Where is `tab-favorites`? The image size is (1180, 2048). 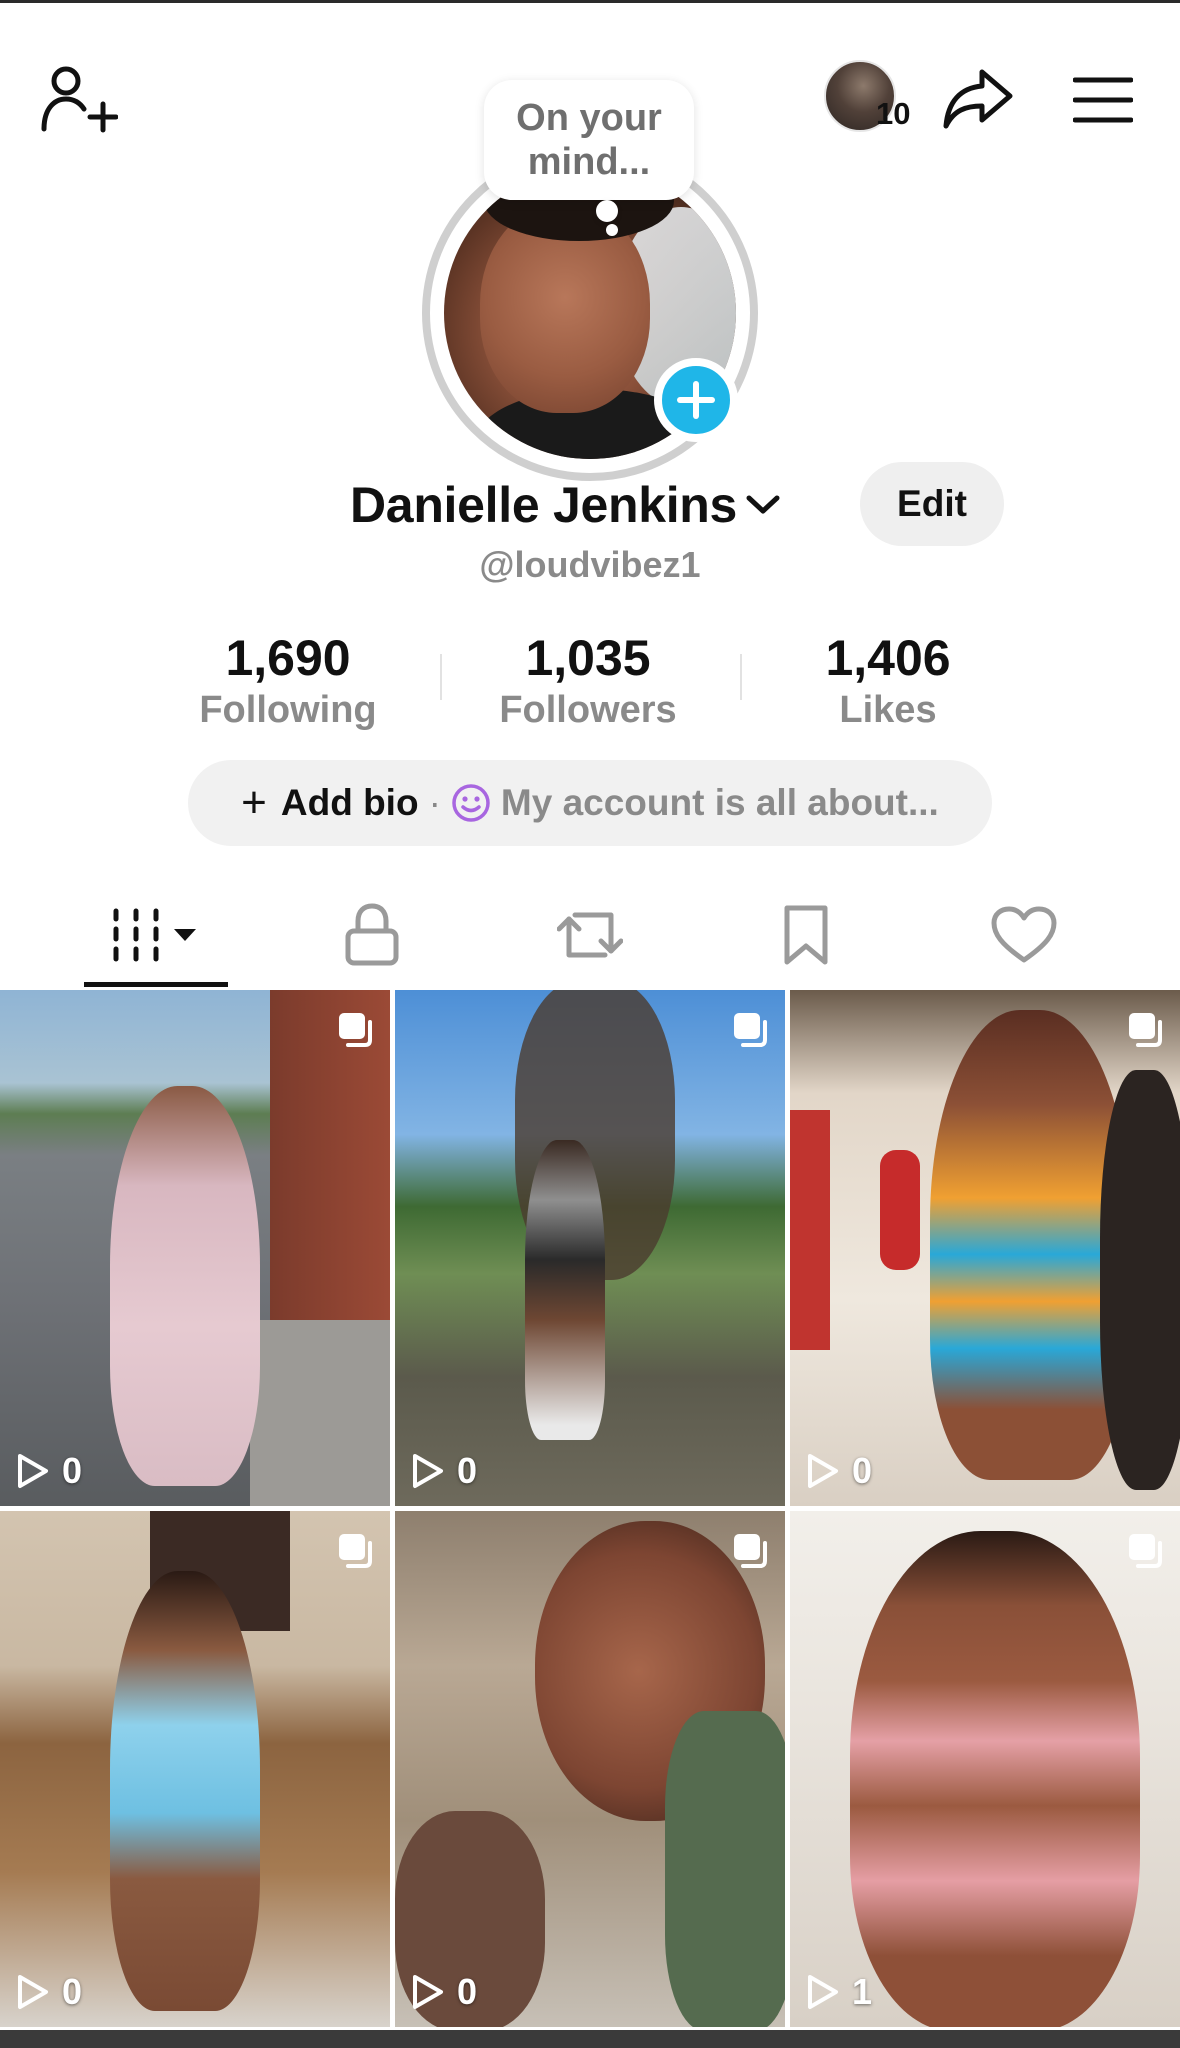 tab-favorites is located at coordinates (806, 935).